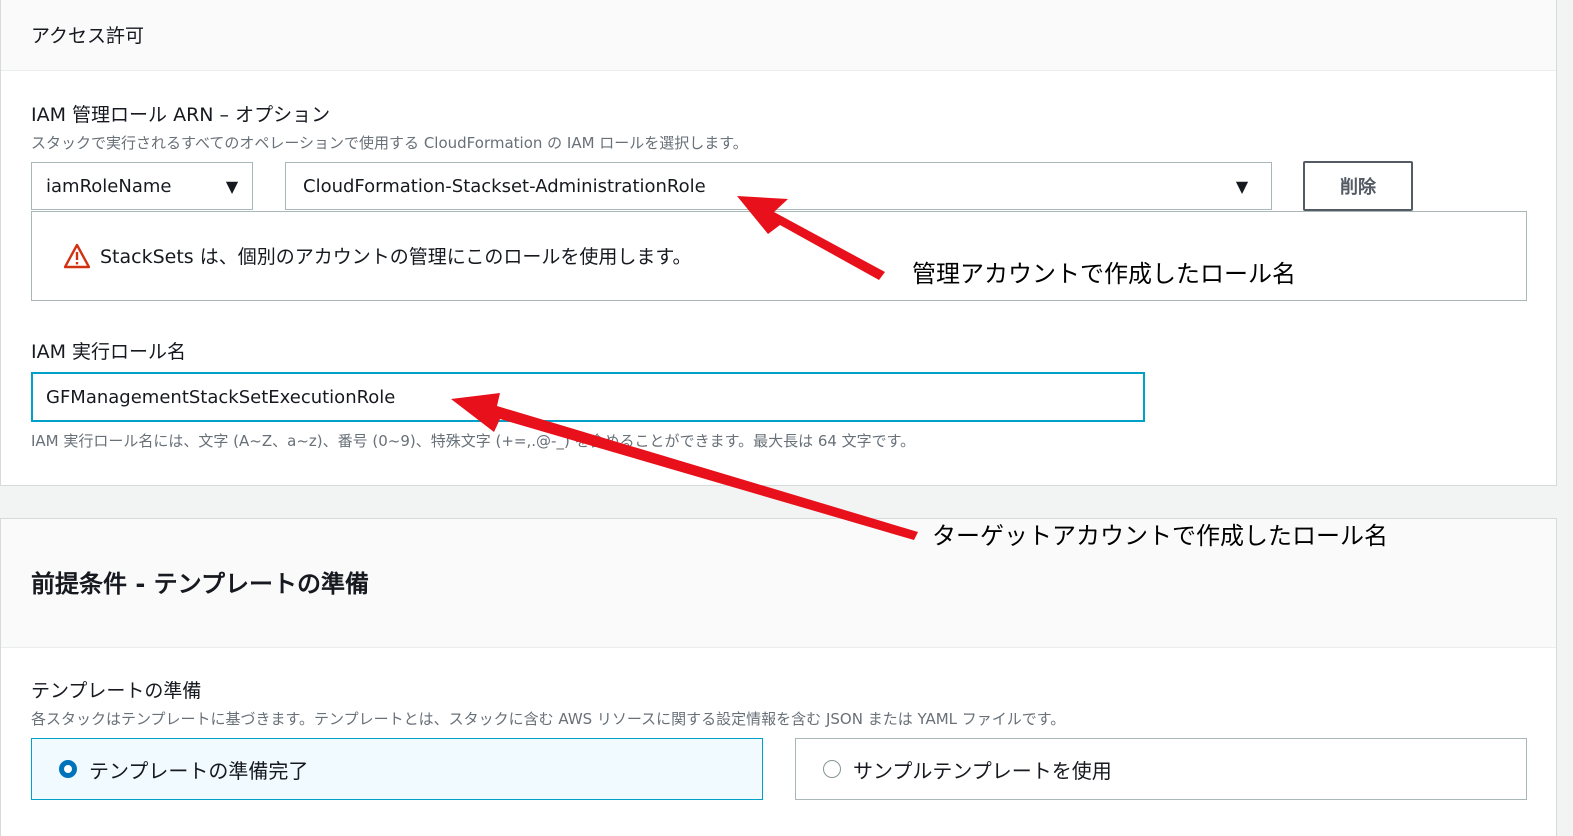 The width and height of the screenshot is (1573, 836). What do you see at coordinates (116, 691) in the screenshot?
I see `template-label: テンプレートの準備` at bounding box center [116, 691].